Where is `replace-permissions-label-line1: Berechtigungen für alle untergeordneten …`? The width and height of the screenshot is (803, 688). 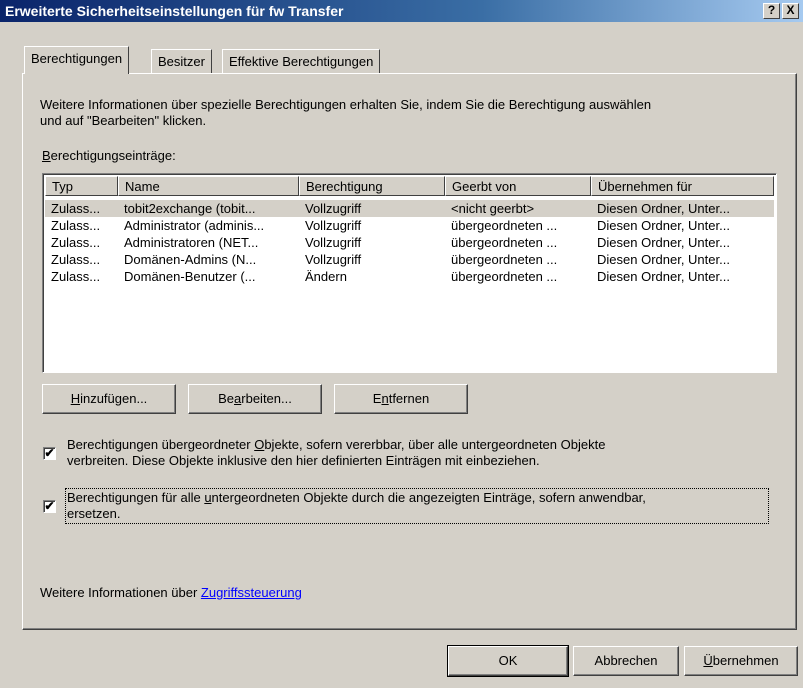
replace-permissions-label-line1: Berechtigungen für alle untergeordneten … is located at coordinates (356, 497).